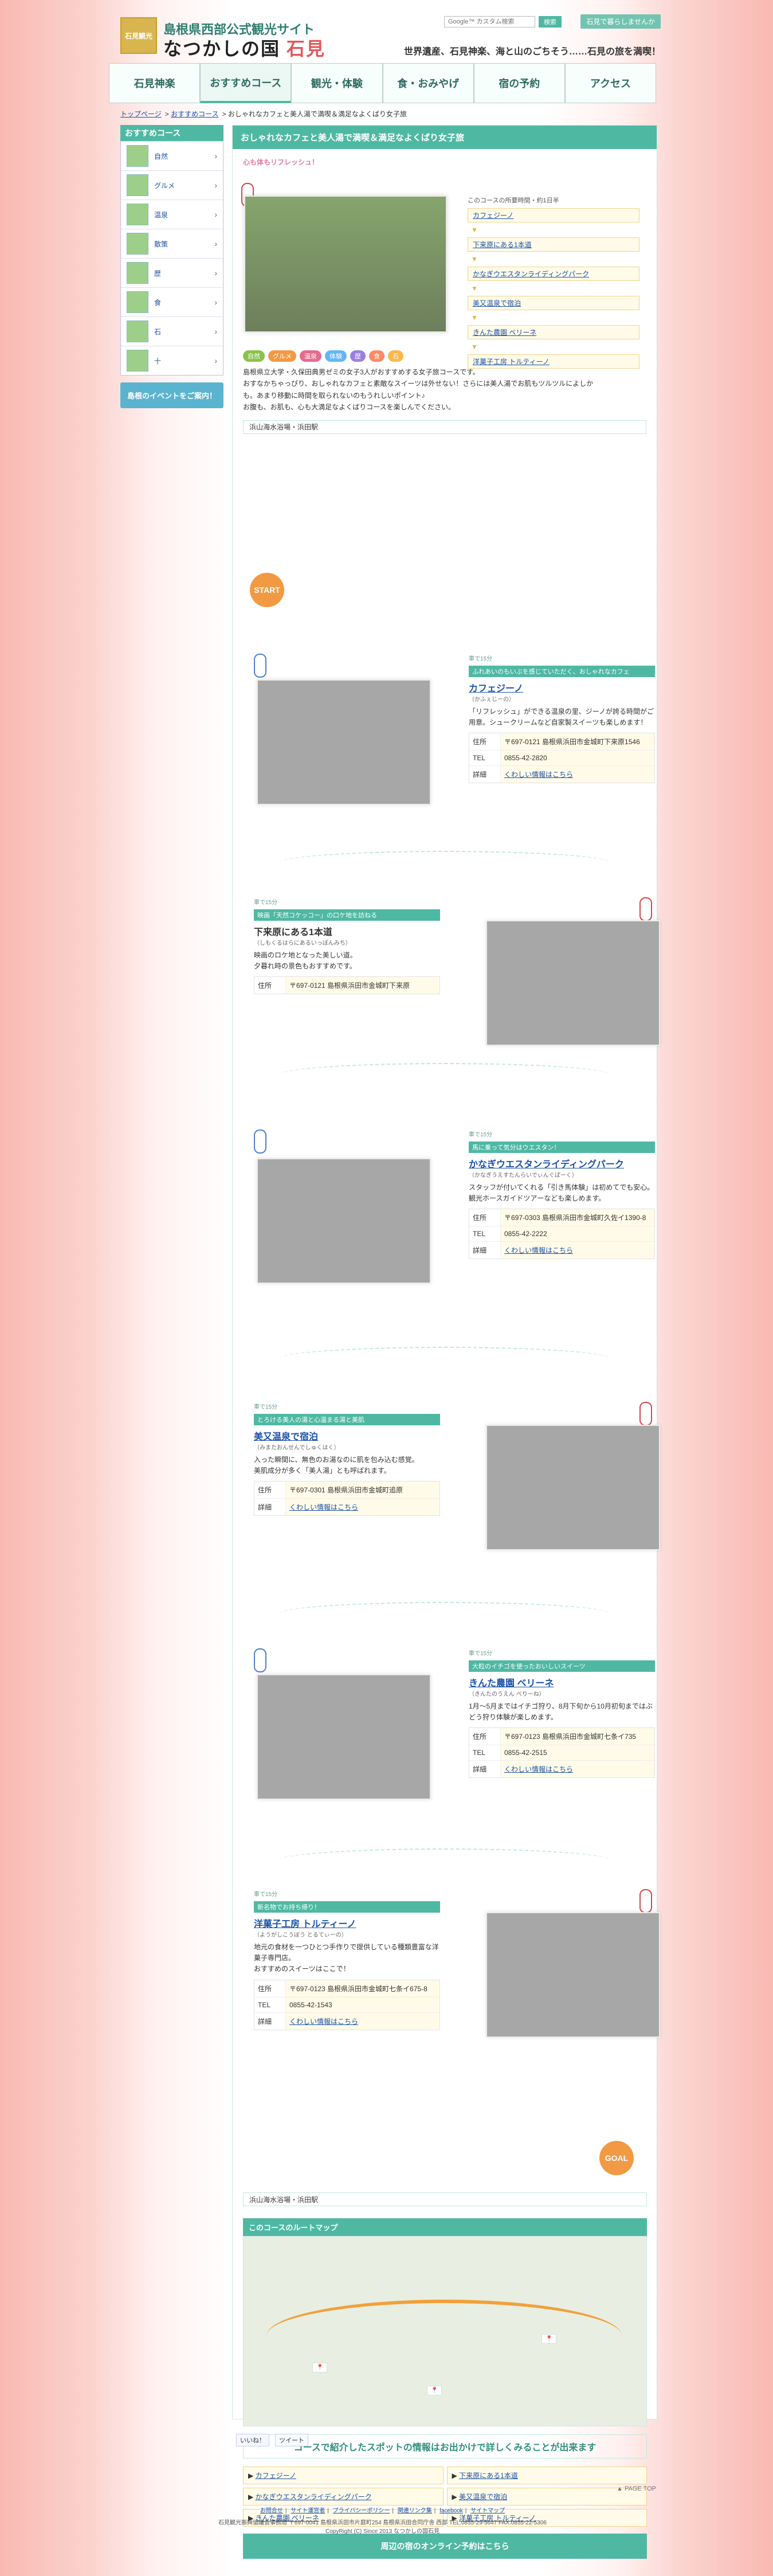  I want to click on nav-item-hotel: 宿の予約, so click(519, 83).